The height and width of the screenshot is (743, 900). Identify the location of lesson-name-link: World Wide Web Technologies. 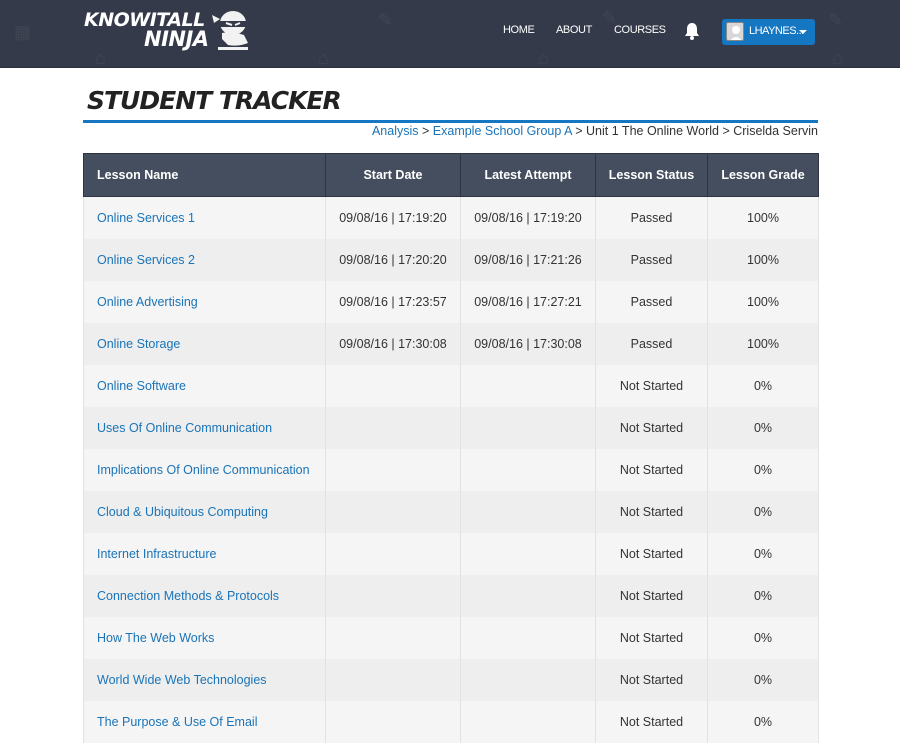
(182, 680).